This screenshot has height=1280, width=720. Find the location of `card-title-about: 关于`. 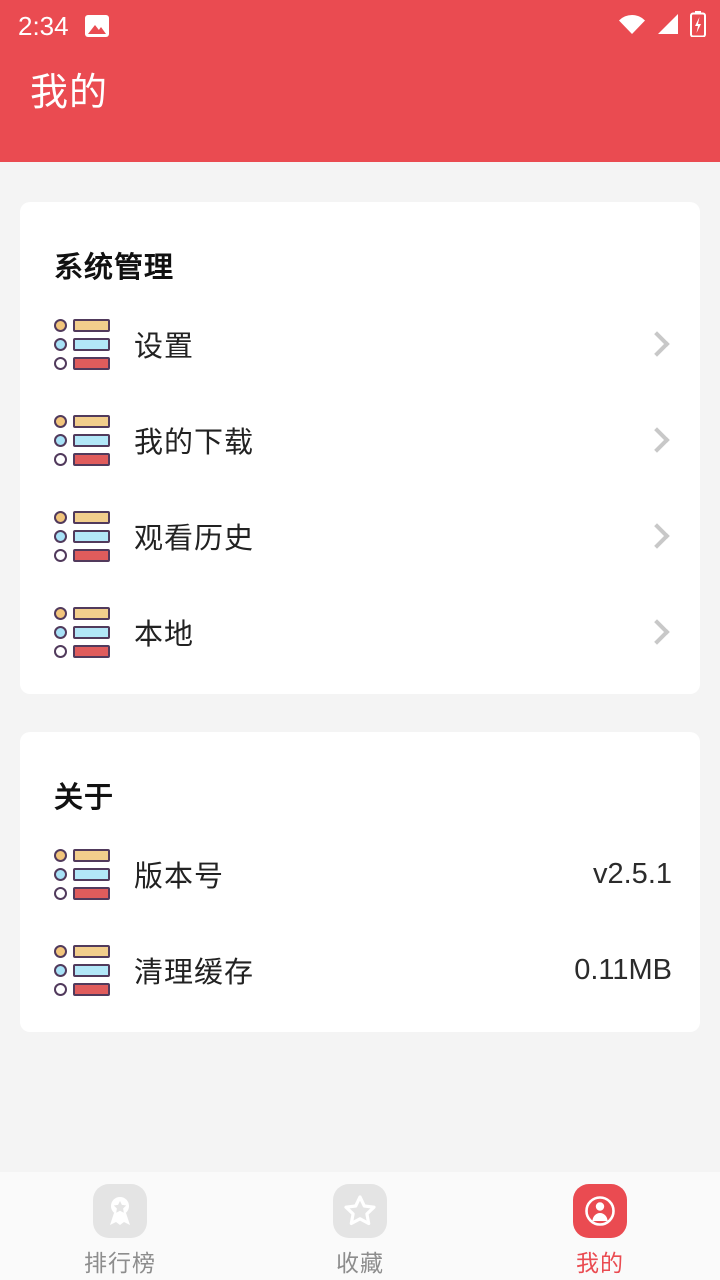

card-title-about: 关于 is located at coordinates (84, 798).